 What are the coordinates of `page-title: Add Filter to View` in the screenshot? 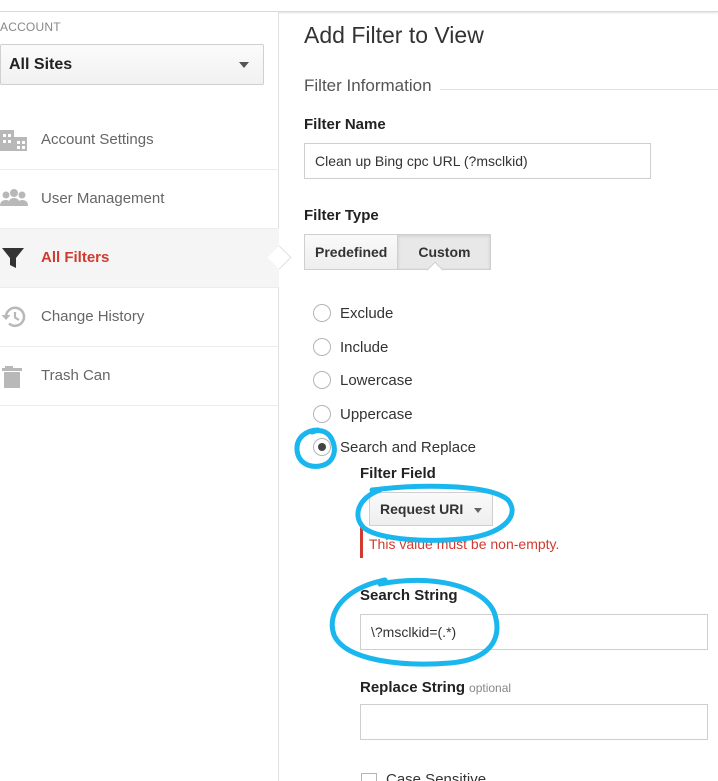 It's located at (394, 35).